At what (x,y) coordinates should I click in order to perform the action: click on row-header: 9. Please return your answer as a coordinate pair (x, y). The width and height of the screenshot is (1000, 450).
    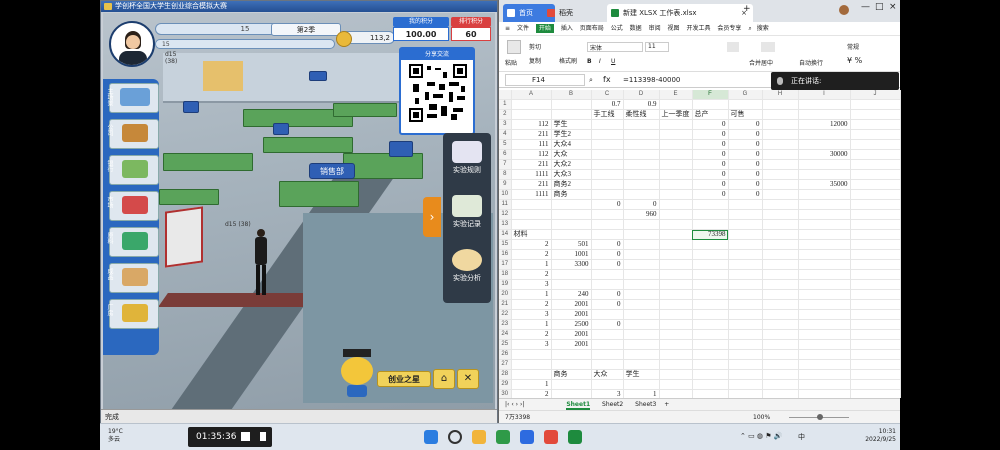
    Looking at the image, I should click on (505, 184).